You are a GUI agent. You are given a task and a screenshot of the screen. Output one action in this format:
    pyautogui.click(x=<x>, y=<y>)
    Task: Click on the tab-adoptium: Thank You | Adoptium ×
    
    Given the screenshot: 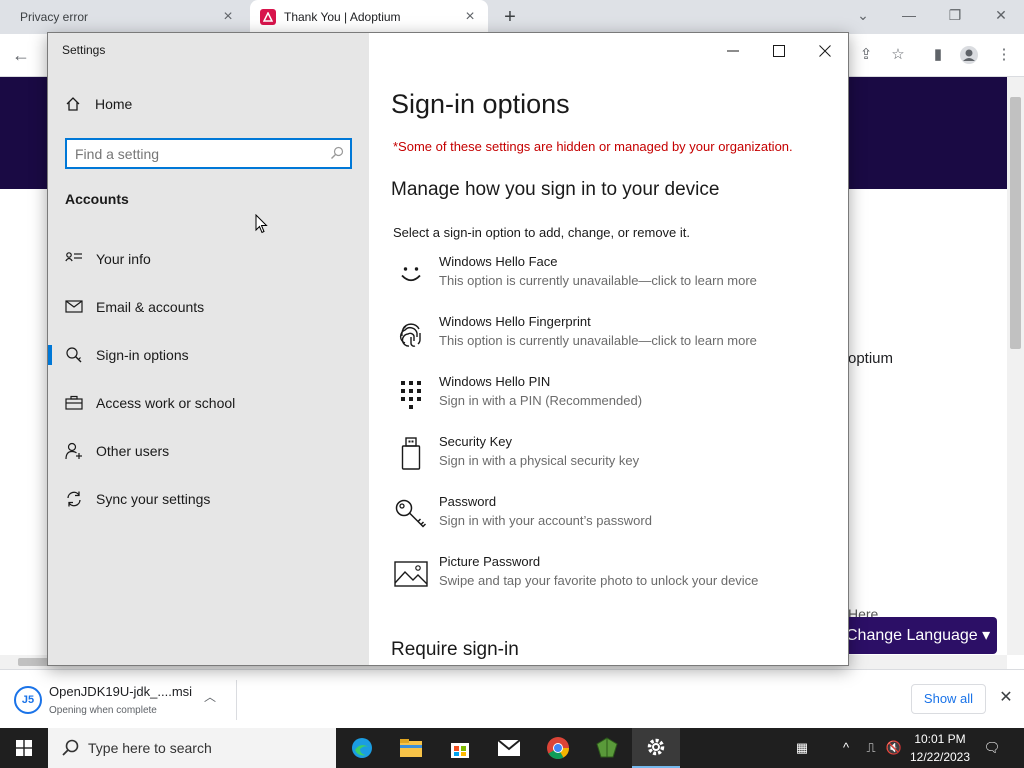 What is the action you would take?
    pyautogui.click(x=369, y=17)
    